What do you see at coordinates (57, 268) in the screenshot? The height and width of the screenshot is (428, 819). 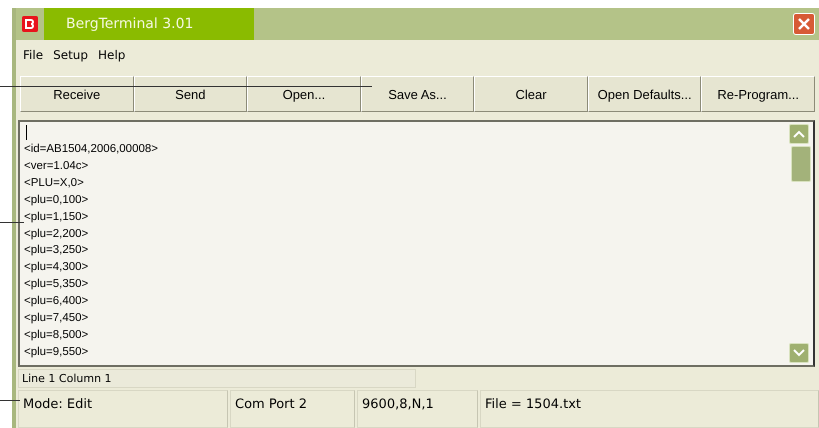 I see `text-line: <plu=4,300>` at bounding box center [57, 268].